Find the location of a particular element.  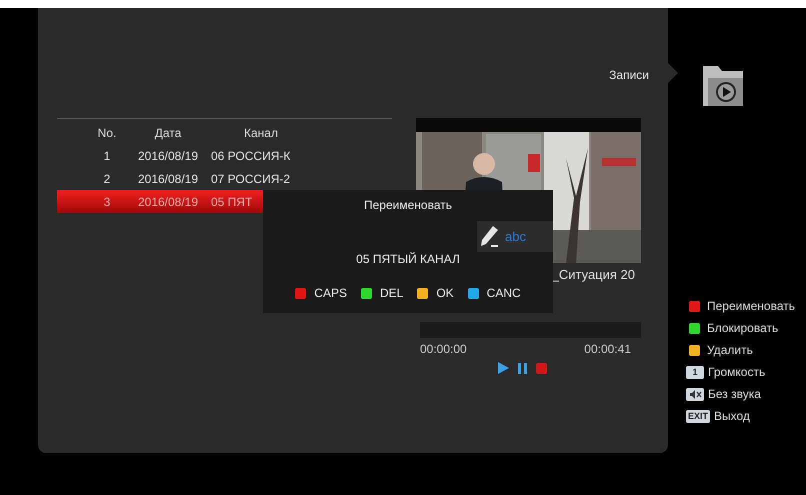

remote-key: 1 is located at coordinates (695, 372).